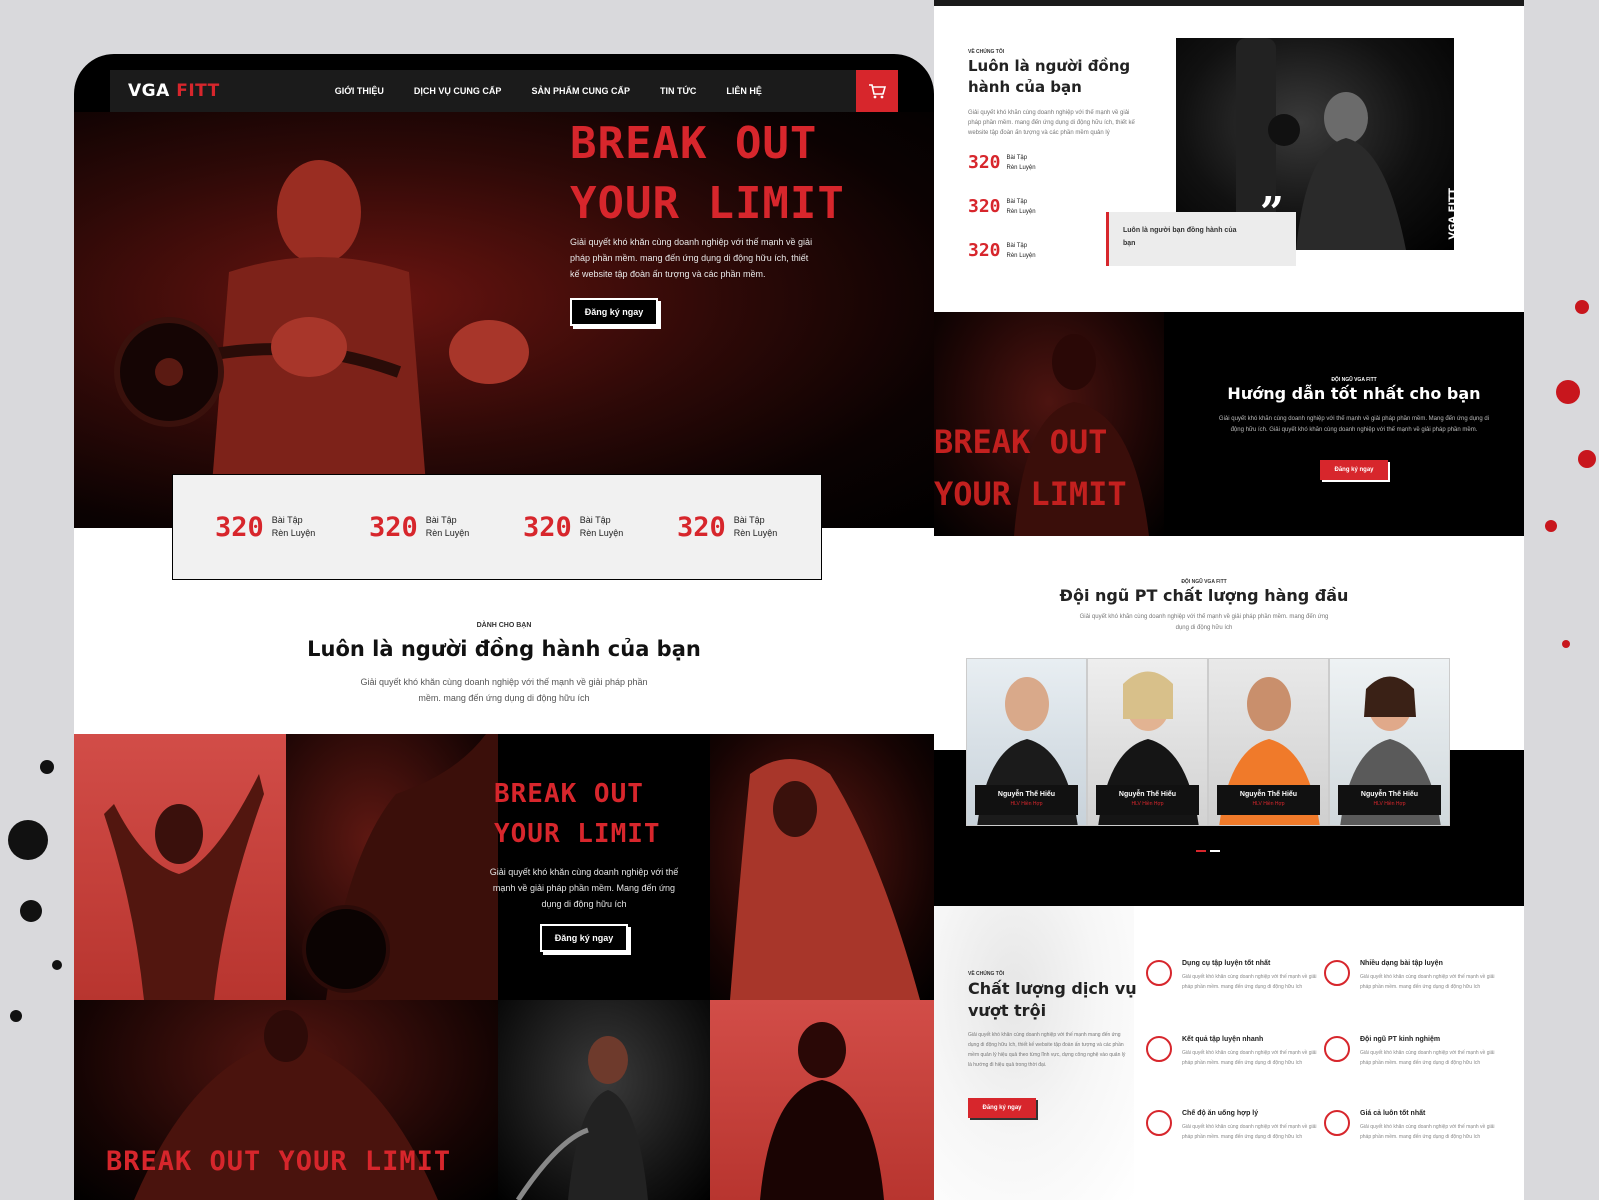 This screenshot has width=1599, height=1200. Describe the element at coordinates (1220, 1113) in the screenshot. I see `feature-title: Chế độ ăn uống hợp lý` at that location.